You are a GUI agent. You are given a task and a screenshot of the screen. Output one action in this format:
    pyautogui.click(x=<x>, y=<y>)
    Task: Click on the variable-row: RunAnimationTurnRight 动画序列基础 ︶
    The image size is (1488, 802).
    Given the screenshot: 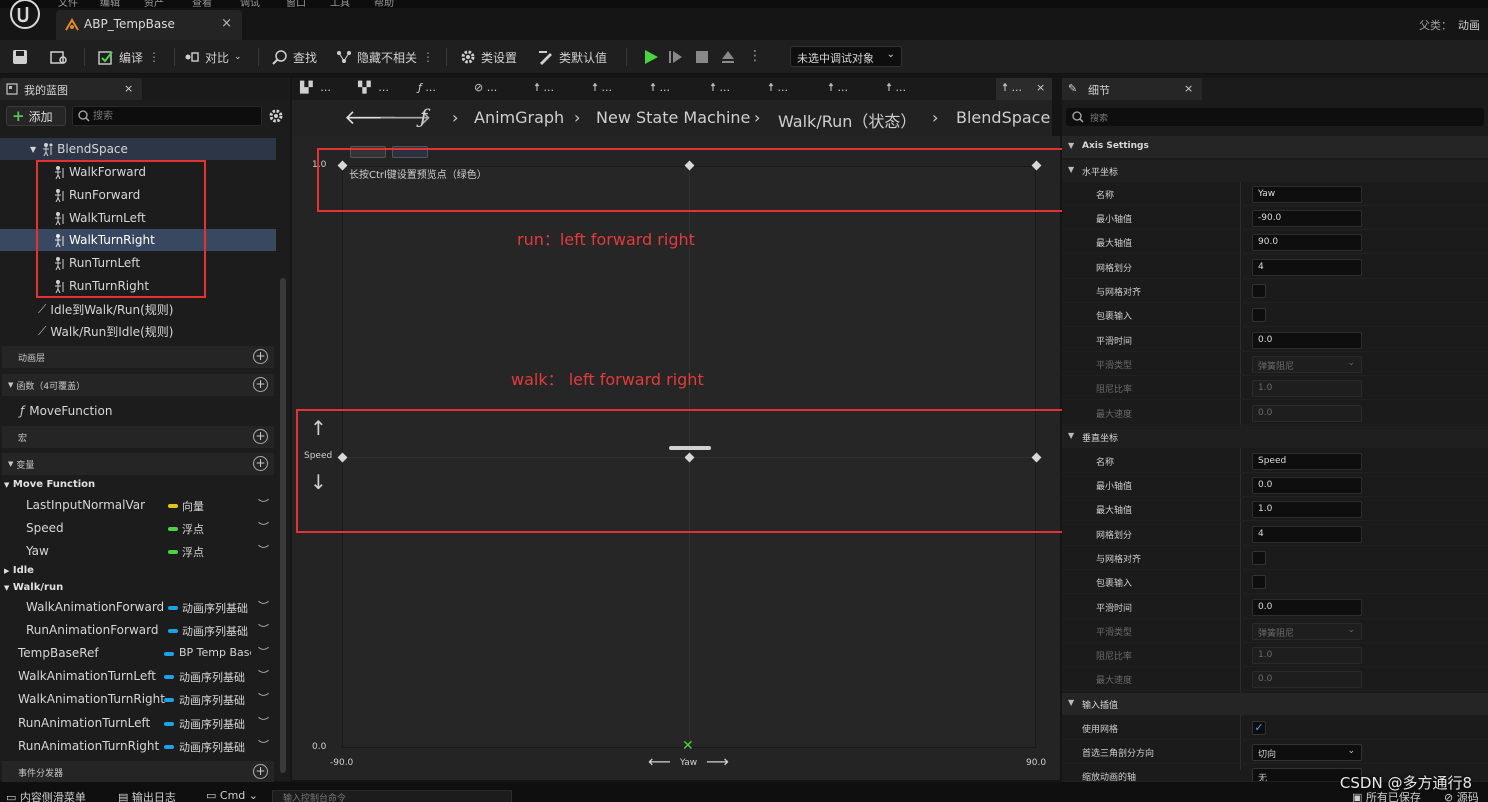 What is the action you would take?
    pyautogui.click(x=137, y=746)
    